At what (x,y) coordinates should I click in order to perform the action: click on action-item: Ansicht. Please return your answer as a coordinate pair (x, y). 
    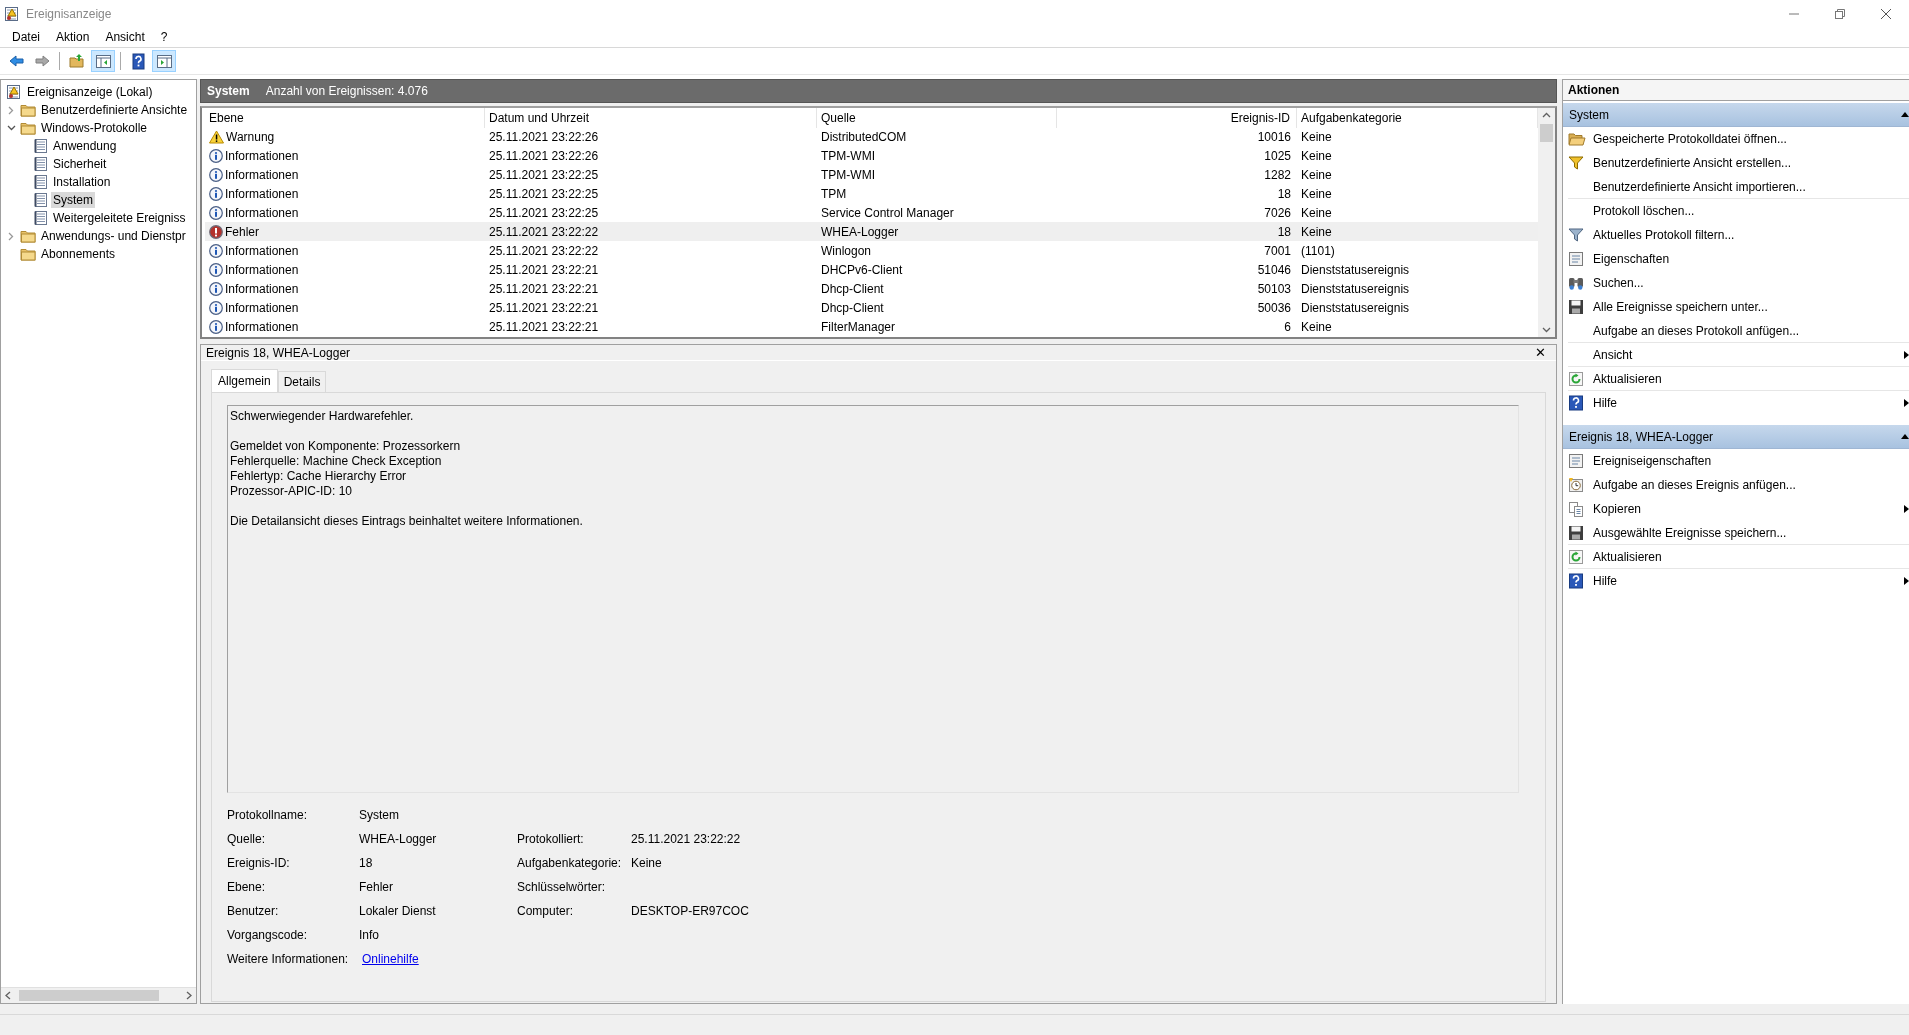
    Looking at the image, I should click on (1738, 355).